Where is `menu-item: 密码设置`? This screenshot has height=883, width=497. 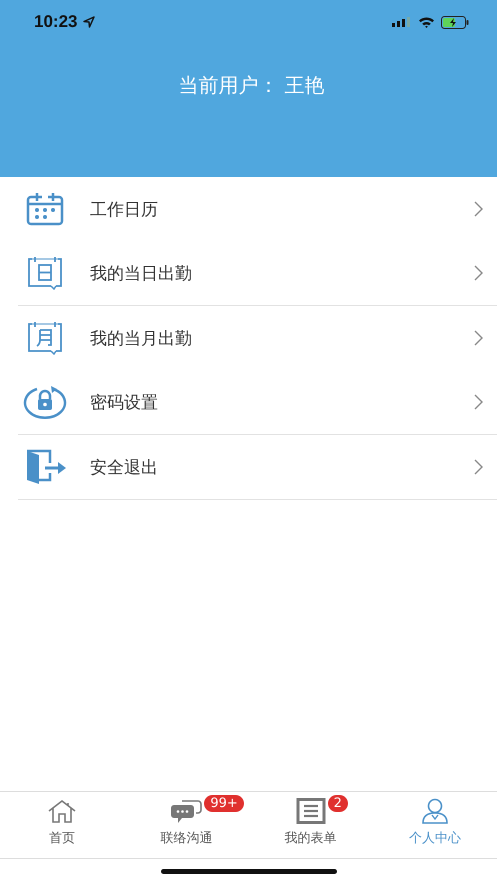 menu-item: 密码设置 is located at coordinates (257, 402).